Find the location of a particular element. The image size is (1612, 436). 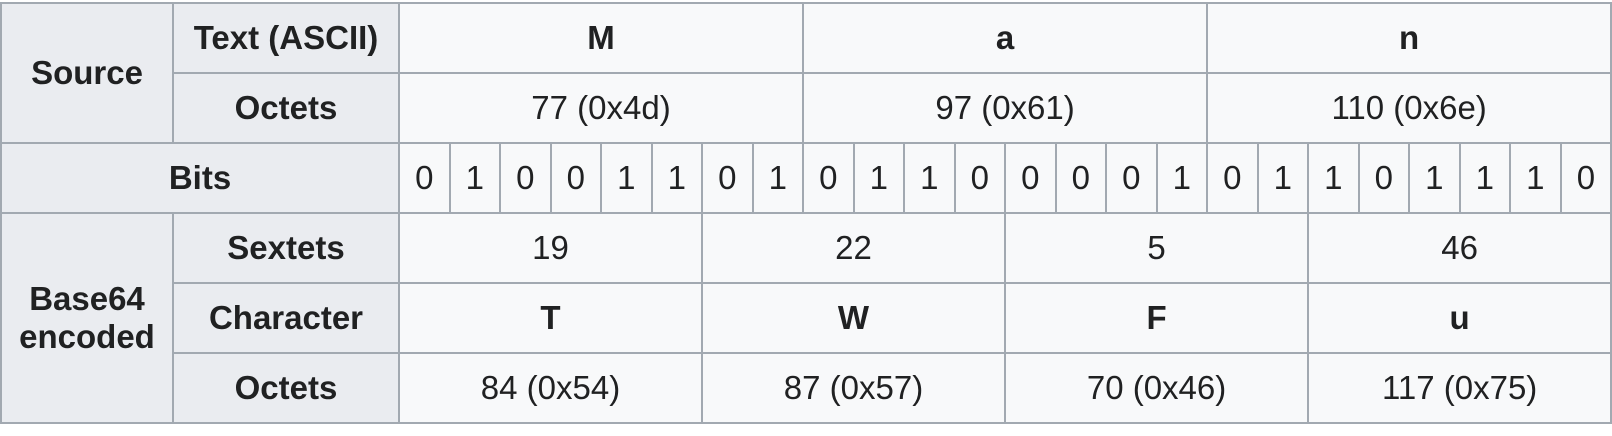

base64-char-cell: W is located at coordinates (853, 318).